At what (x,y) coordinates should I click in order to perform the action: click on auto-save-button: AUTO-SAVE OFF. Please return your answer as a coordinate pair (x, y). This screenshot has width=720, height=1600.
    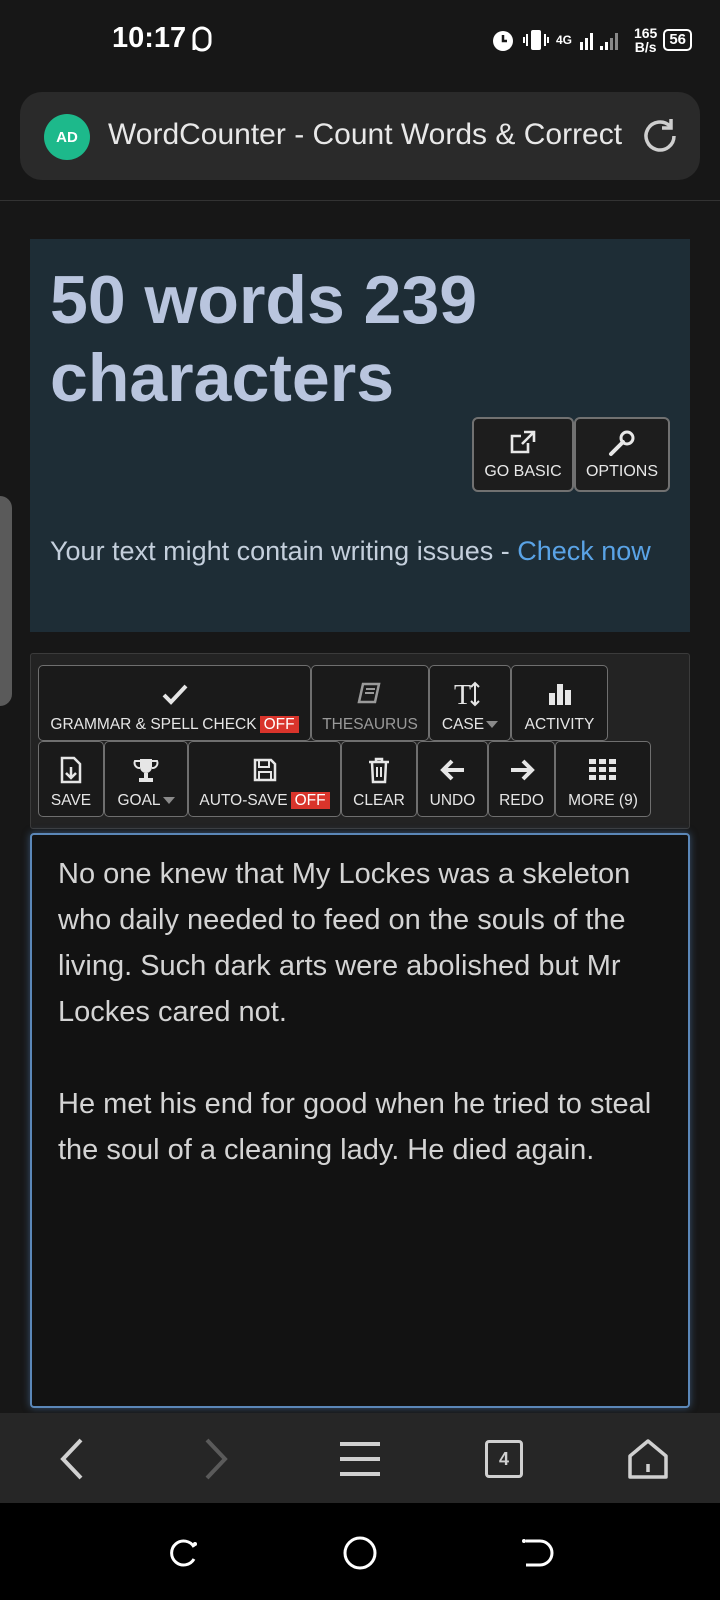
    Looking at the image, I should click on (264, 779).